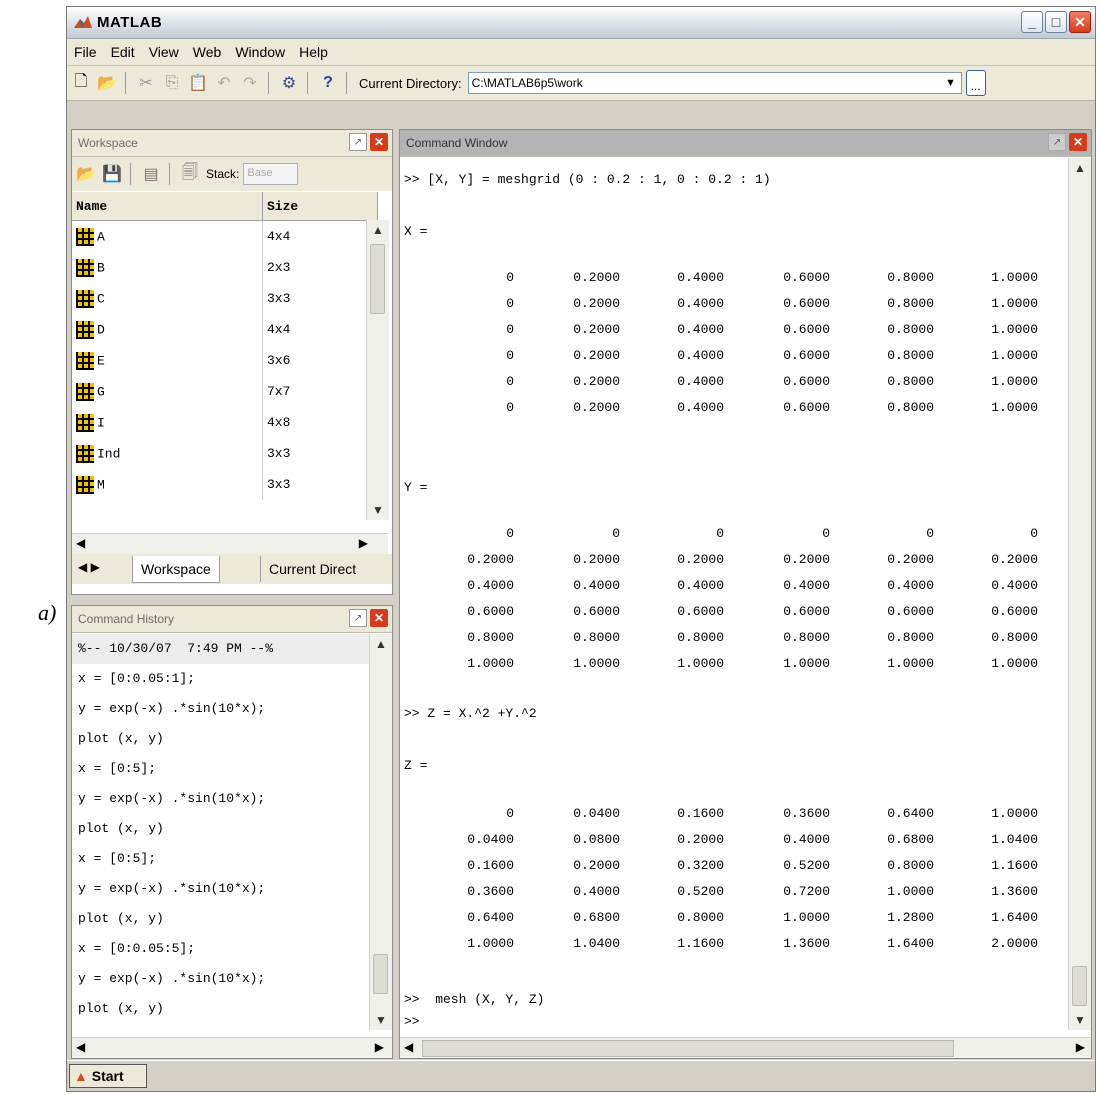  What do you see at coordinates (1032, 22) in the screenshot?
I see `minimize-button: _` at bounding box center [1032, 22].